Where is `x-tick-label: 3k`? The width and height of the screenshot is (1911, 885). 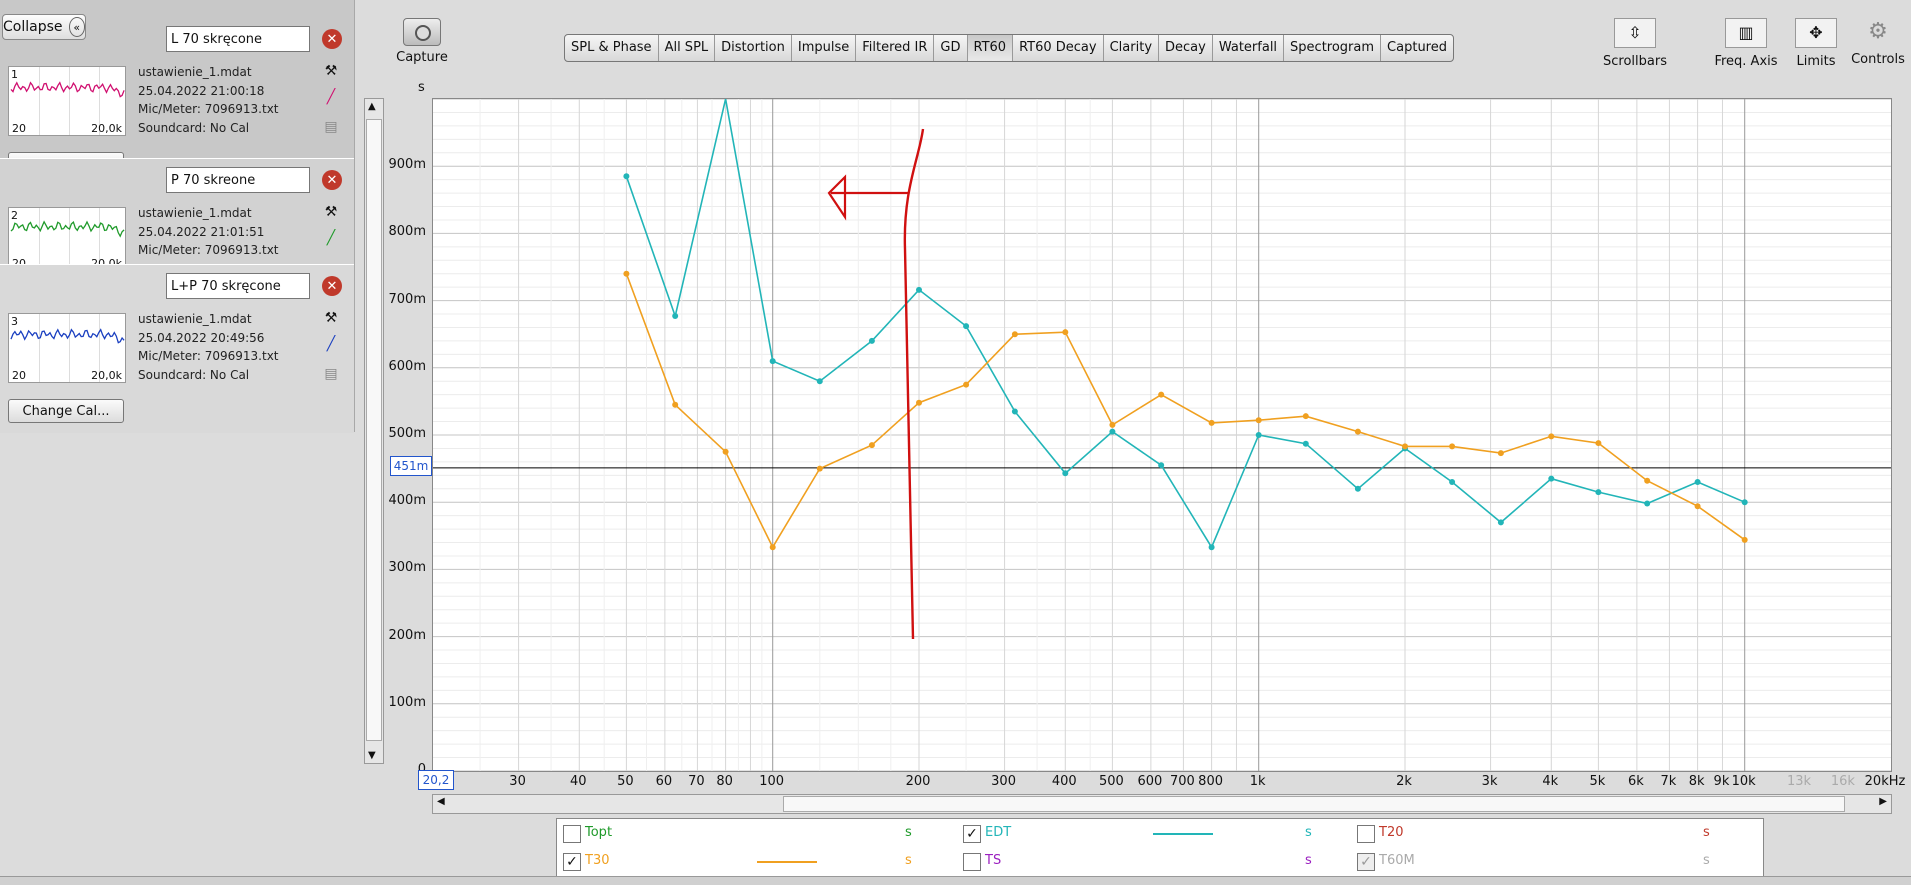
x-tick-label: 3k is located at coordinates (1489, 781).